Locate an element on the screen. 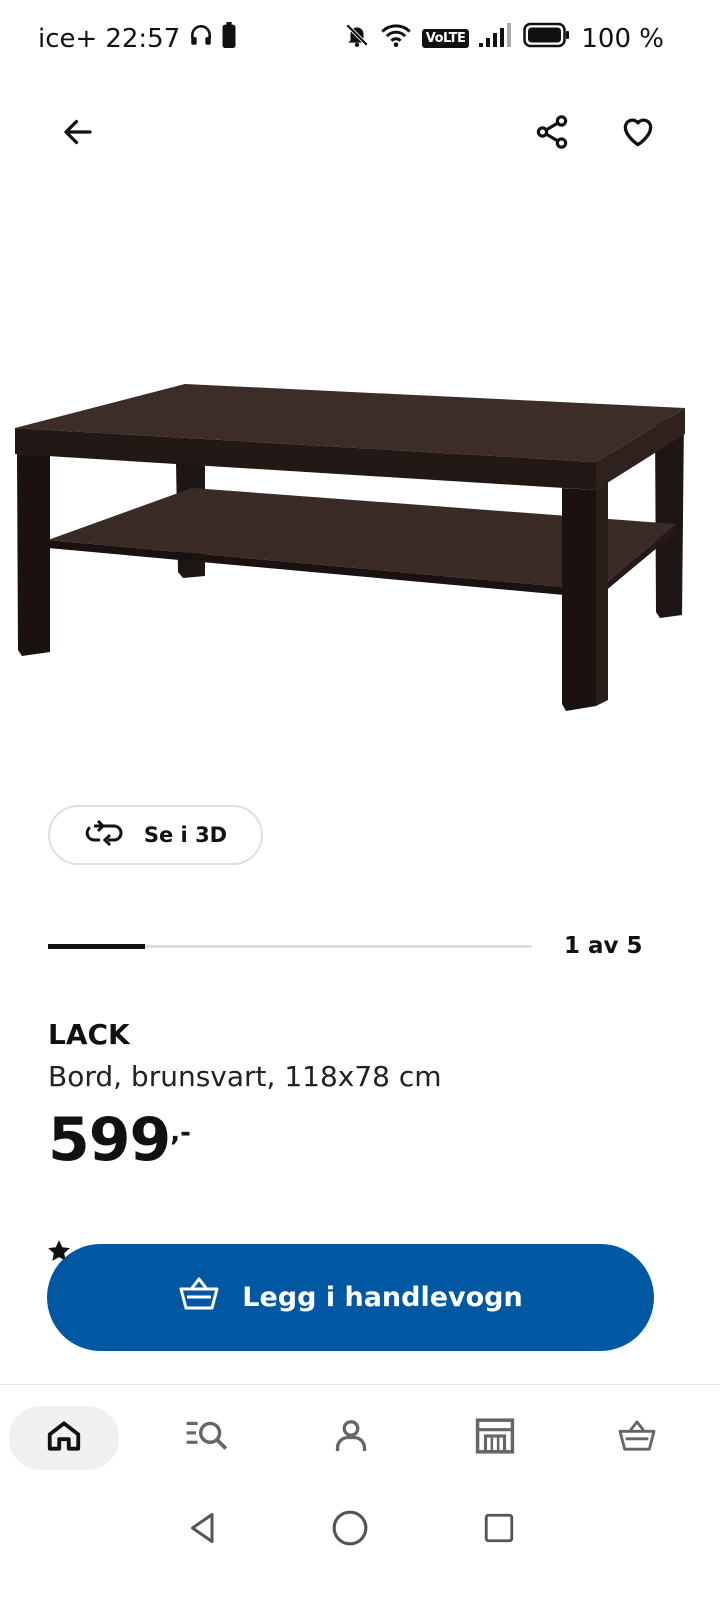 This screenshot has width=720, height=1610. triangle-back-icon is located at coordinates (203, 1530).